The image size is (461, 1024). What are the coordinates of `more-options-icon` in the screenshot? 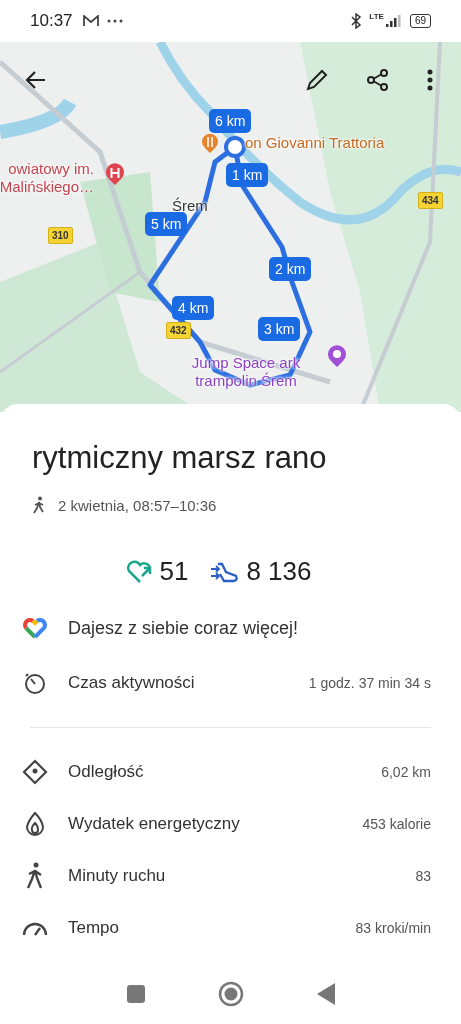 It's located at (430, 80).